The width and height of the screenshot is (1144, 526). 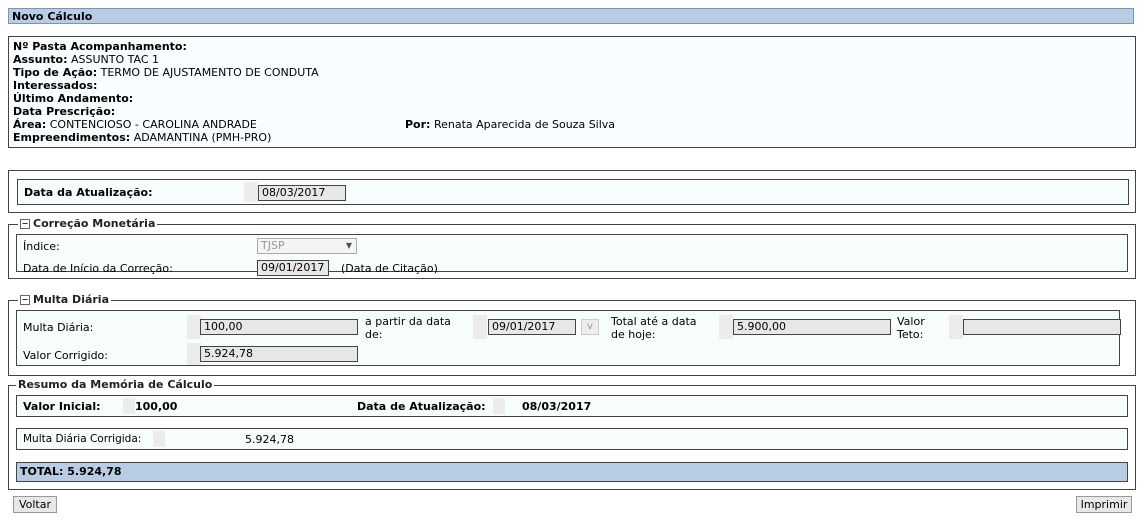 What do you see at coordinates (98, 268) in the screenshot?
I see `inicio-correcao-label: Data de Início da Correção:` at bounding box center [98, 268].